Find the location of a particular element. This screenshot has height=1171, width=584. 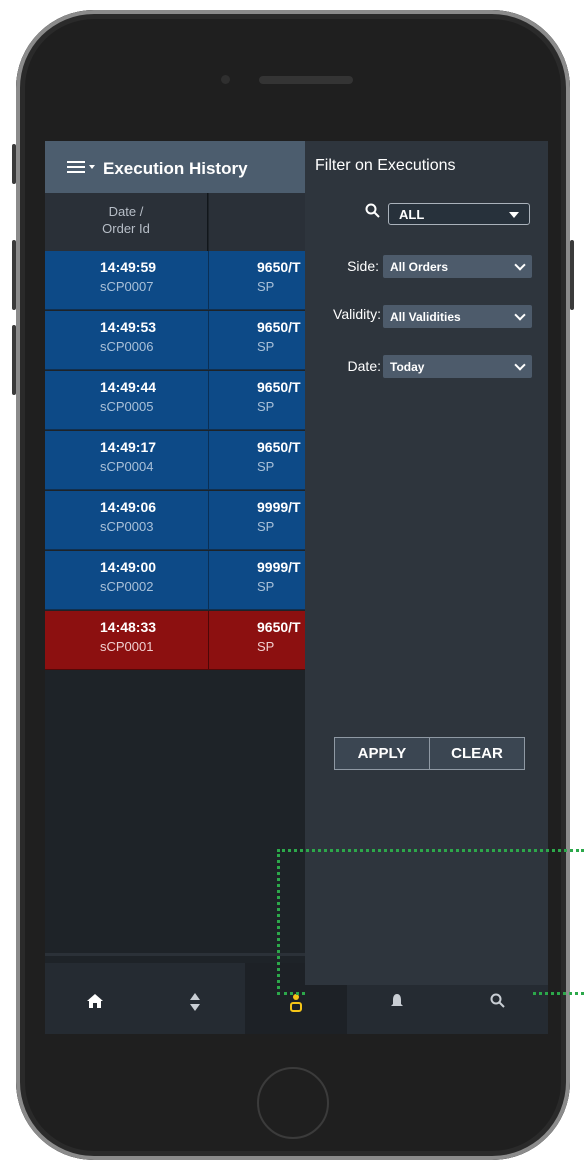

row-time: 14:48:33 is located at coordinates (128, 627).